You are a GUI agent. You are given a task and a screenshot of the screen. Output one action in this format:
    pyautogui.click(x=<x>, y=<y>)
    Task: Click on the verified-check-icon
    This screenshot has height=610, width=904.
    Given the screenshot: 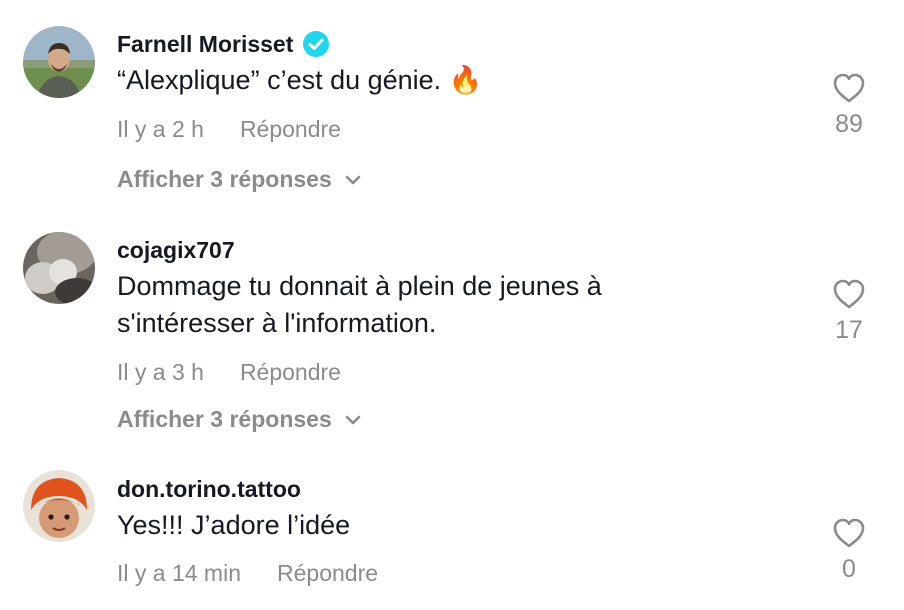 What is the action you would take?
    pyautogui.click(x=316, y=44)
    